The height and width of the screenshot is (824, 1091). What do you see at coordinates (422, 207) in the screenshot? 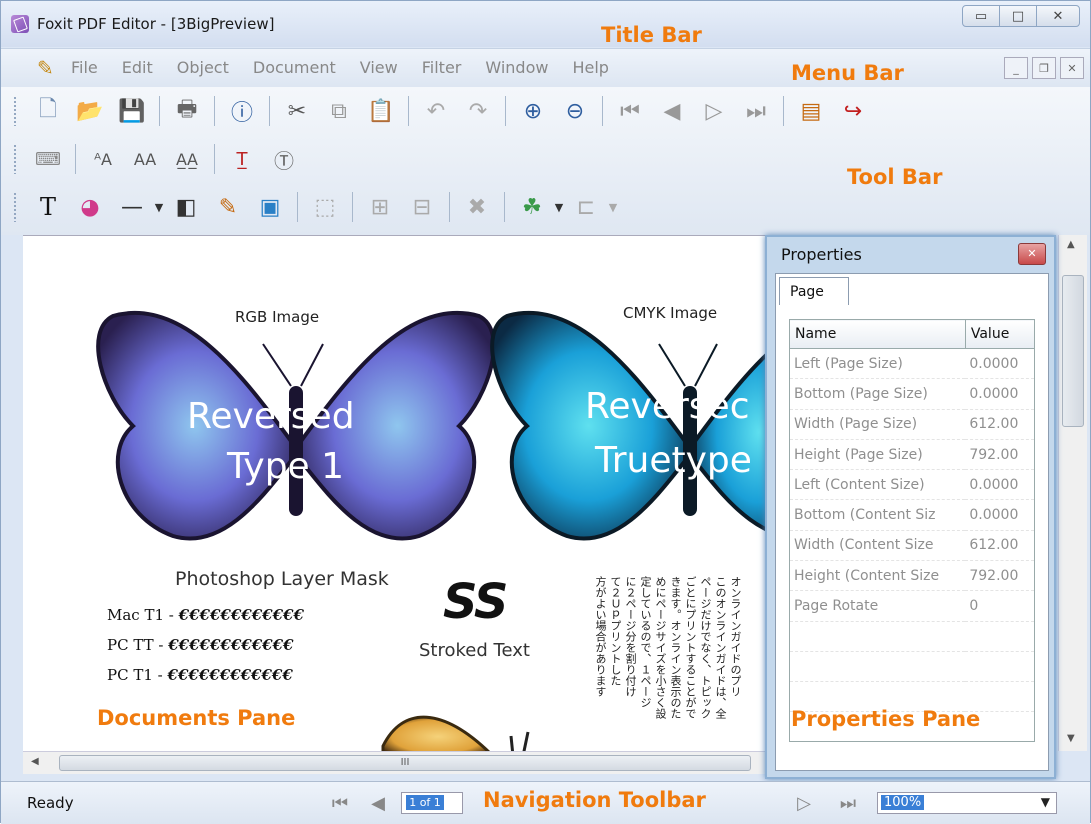
I see `ungroup-icon: ⊟` at bounding box center [422, 207].